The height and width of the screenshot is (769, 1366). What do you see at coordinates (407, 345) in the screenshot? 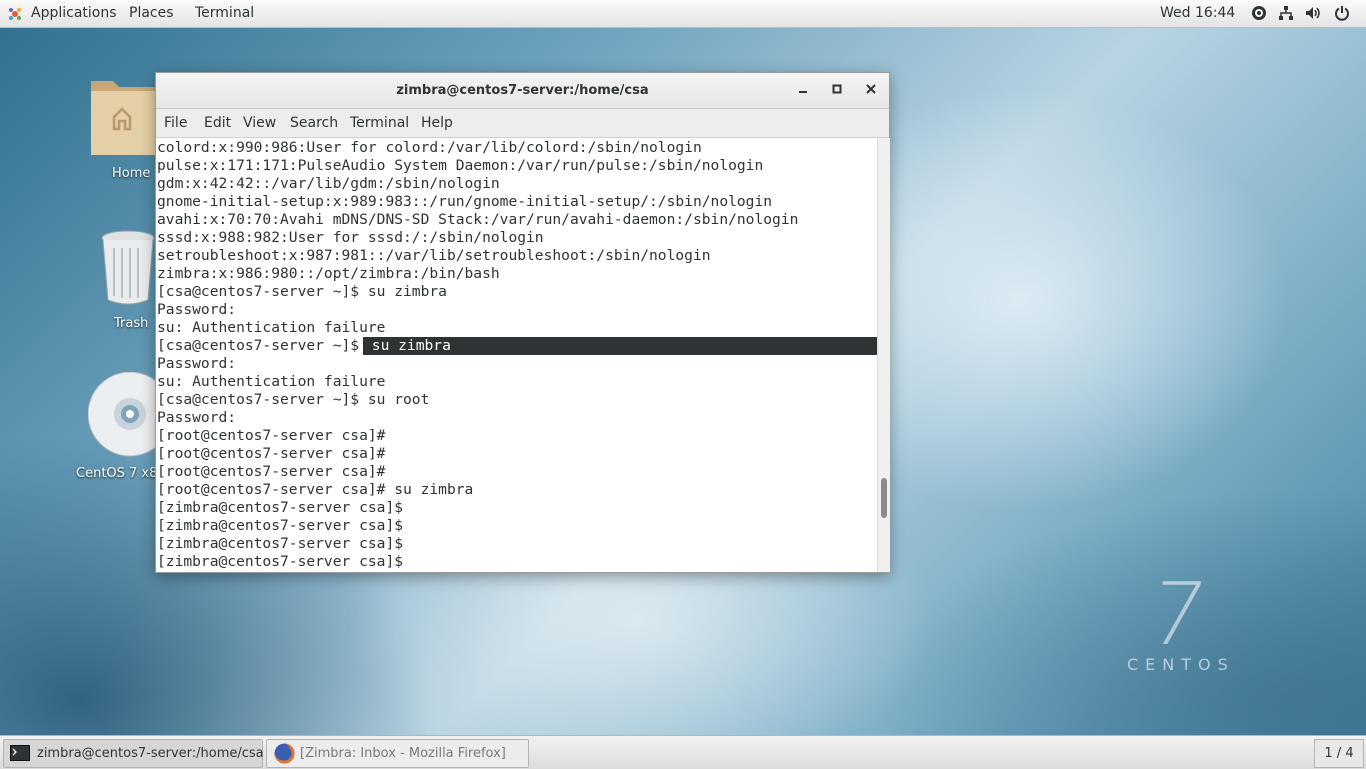
I see `selected-text: su zimbra` at bounding box center [407, 345].